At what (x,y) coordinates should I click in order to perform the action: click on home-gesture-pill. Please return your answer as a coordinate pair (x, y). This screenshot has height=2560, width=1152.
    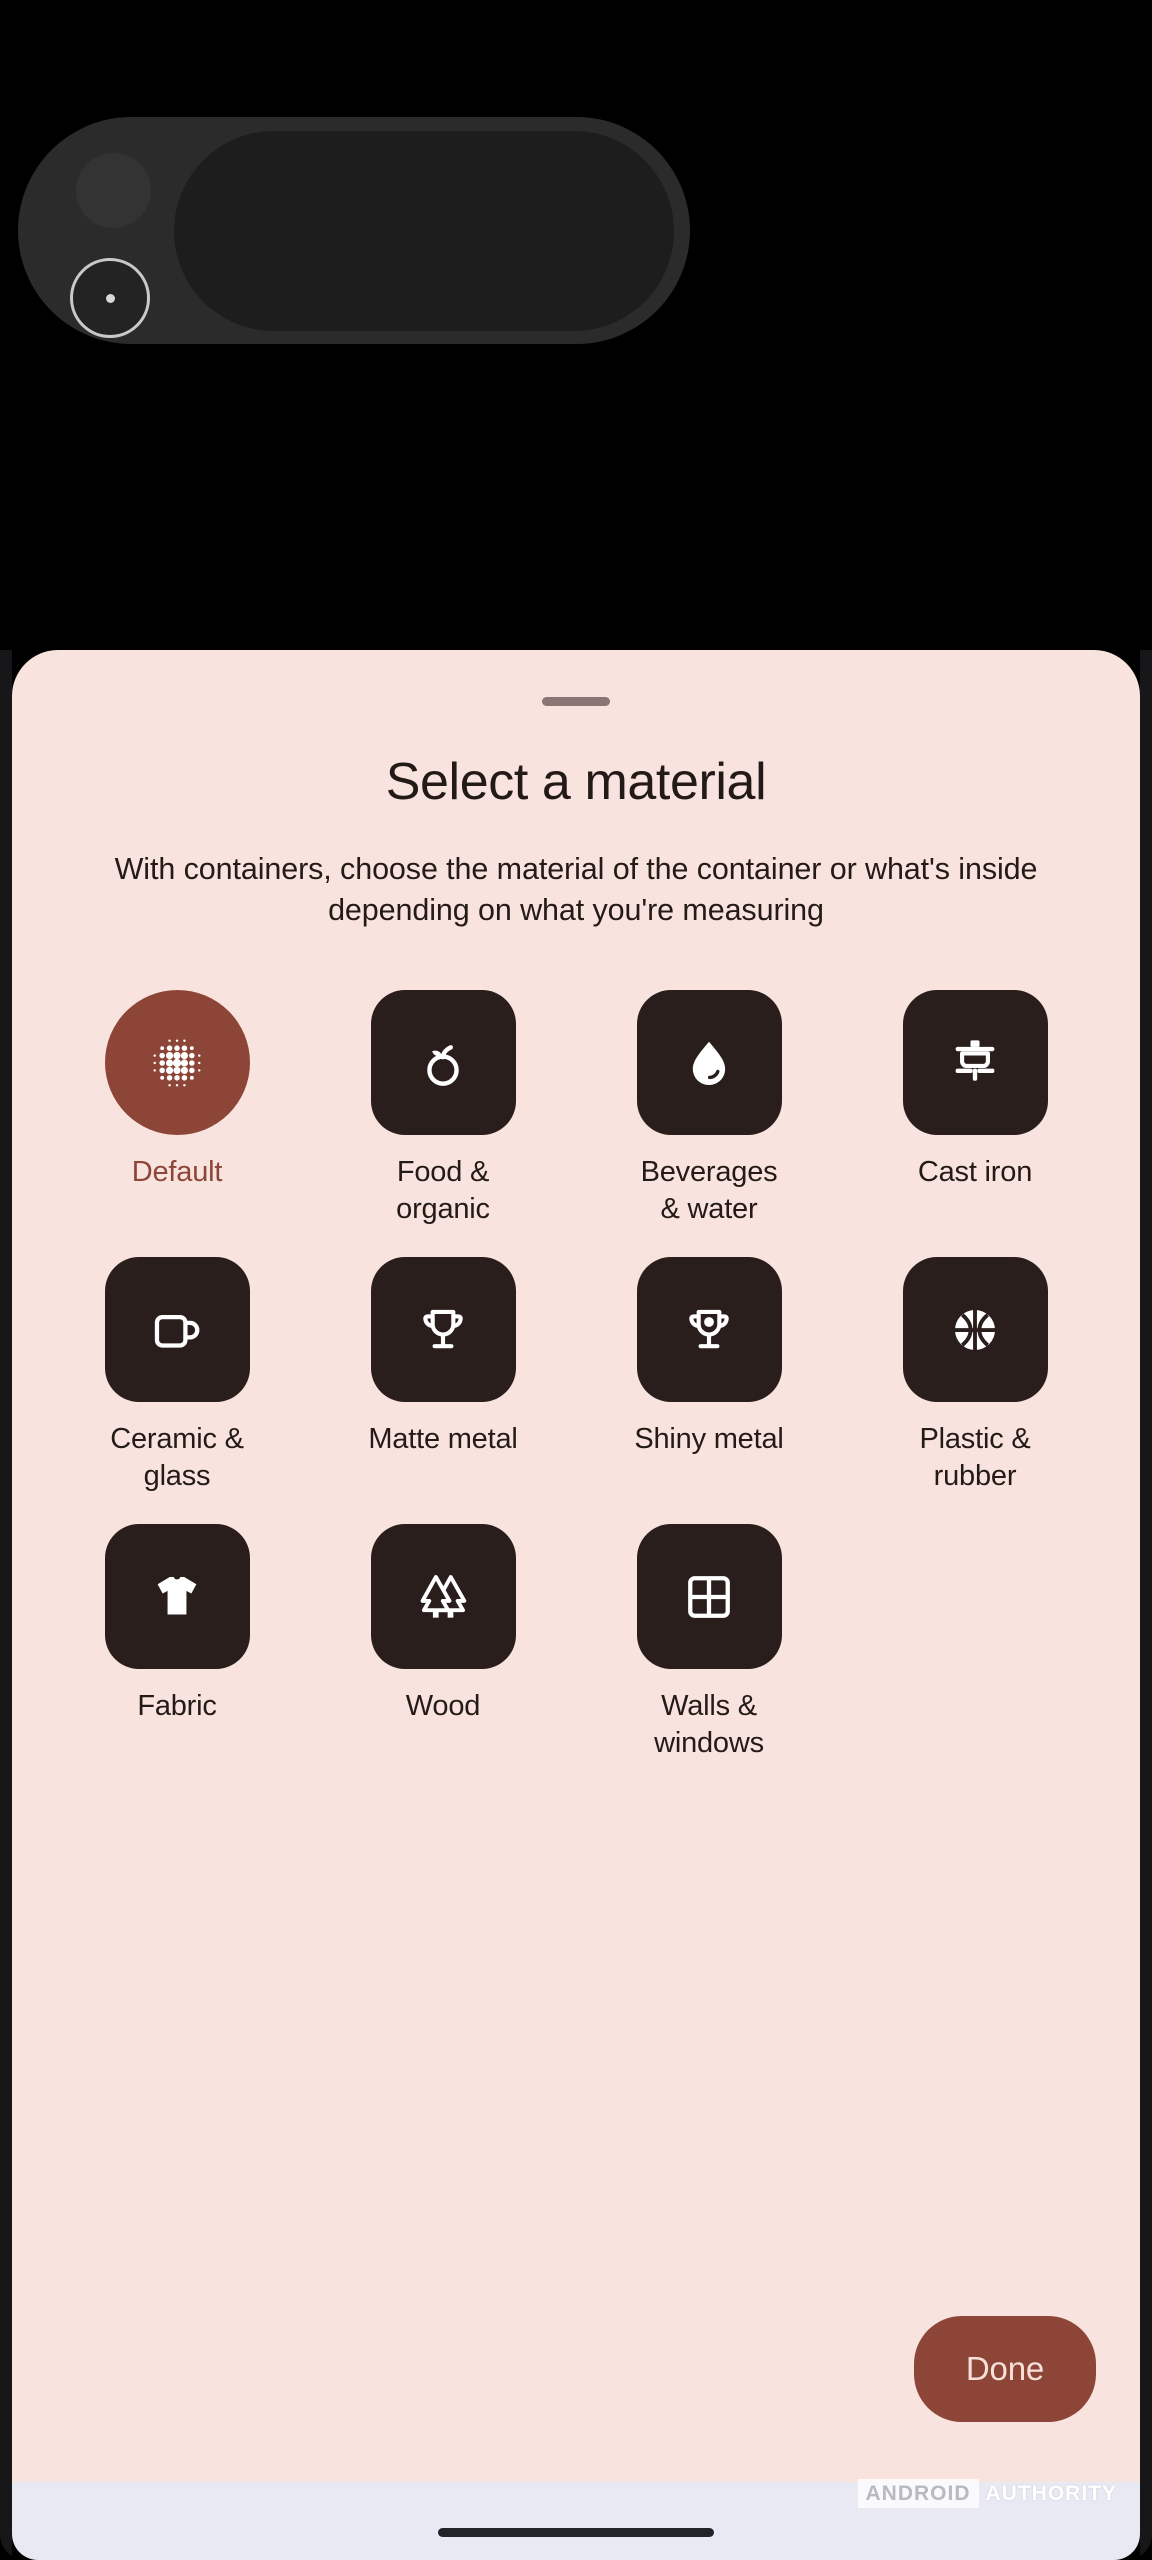
    Looking at the image, I should click on (576, 2532).